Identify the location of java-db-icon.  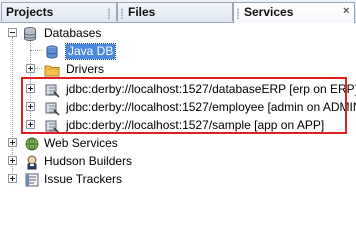
(52, 52).